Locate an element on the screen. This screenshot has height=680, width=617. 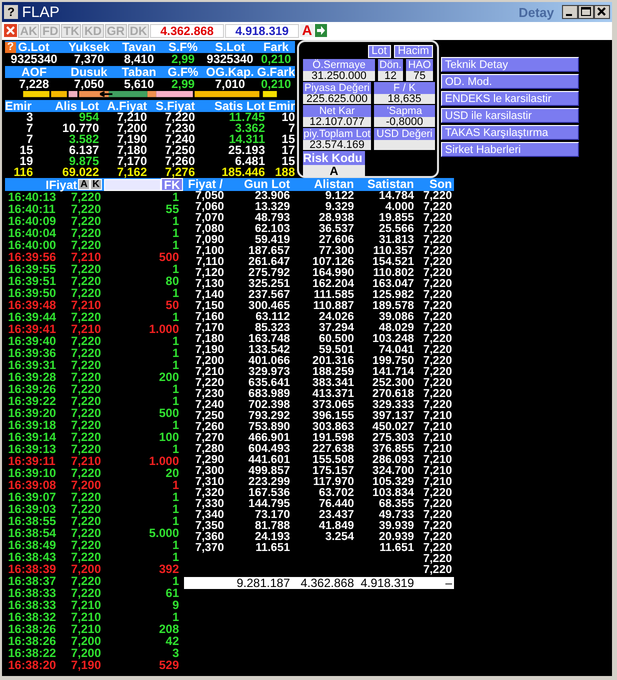
column-header: IFiyat is located at coordinates (61, 185).